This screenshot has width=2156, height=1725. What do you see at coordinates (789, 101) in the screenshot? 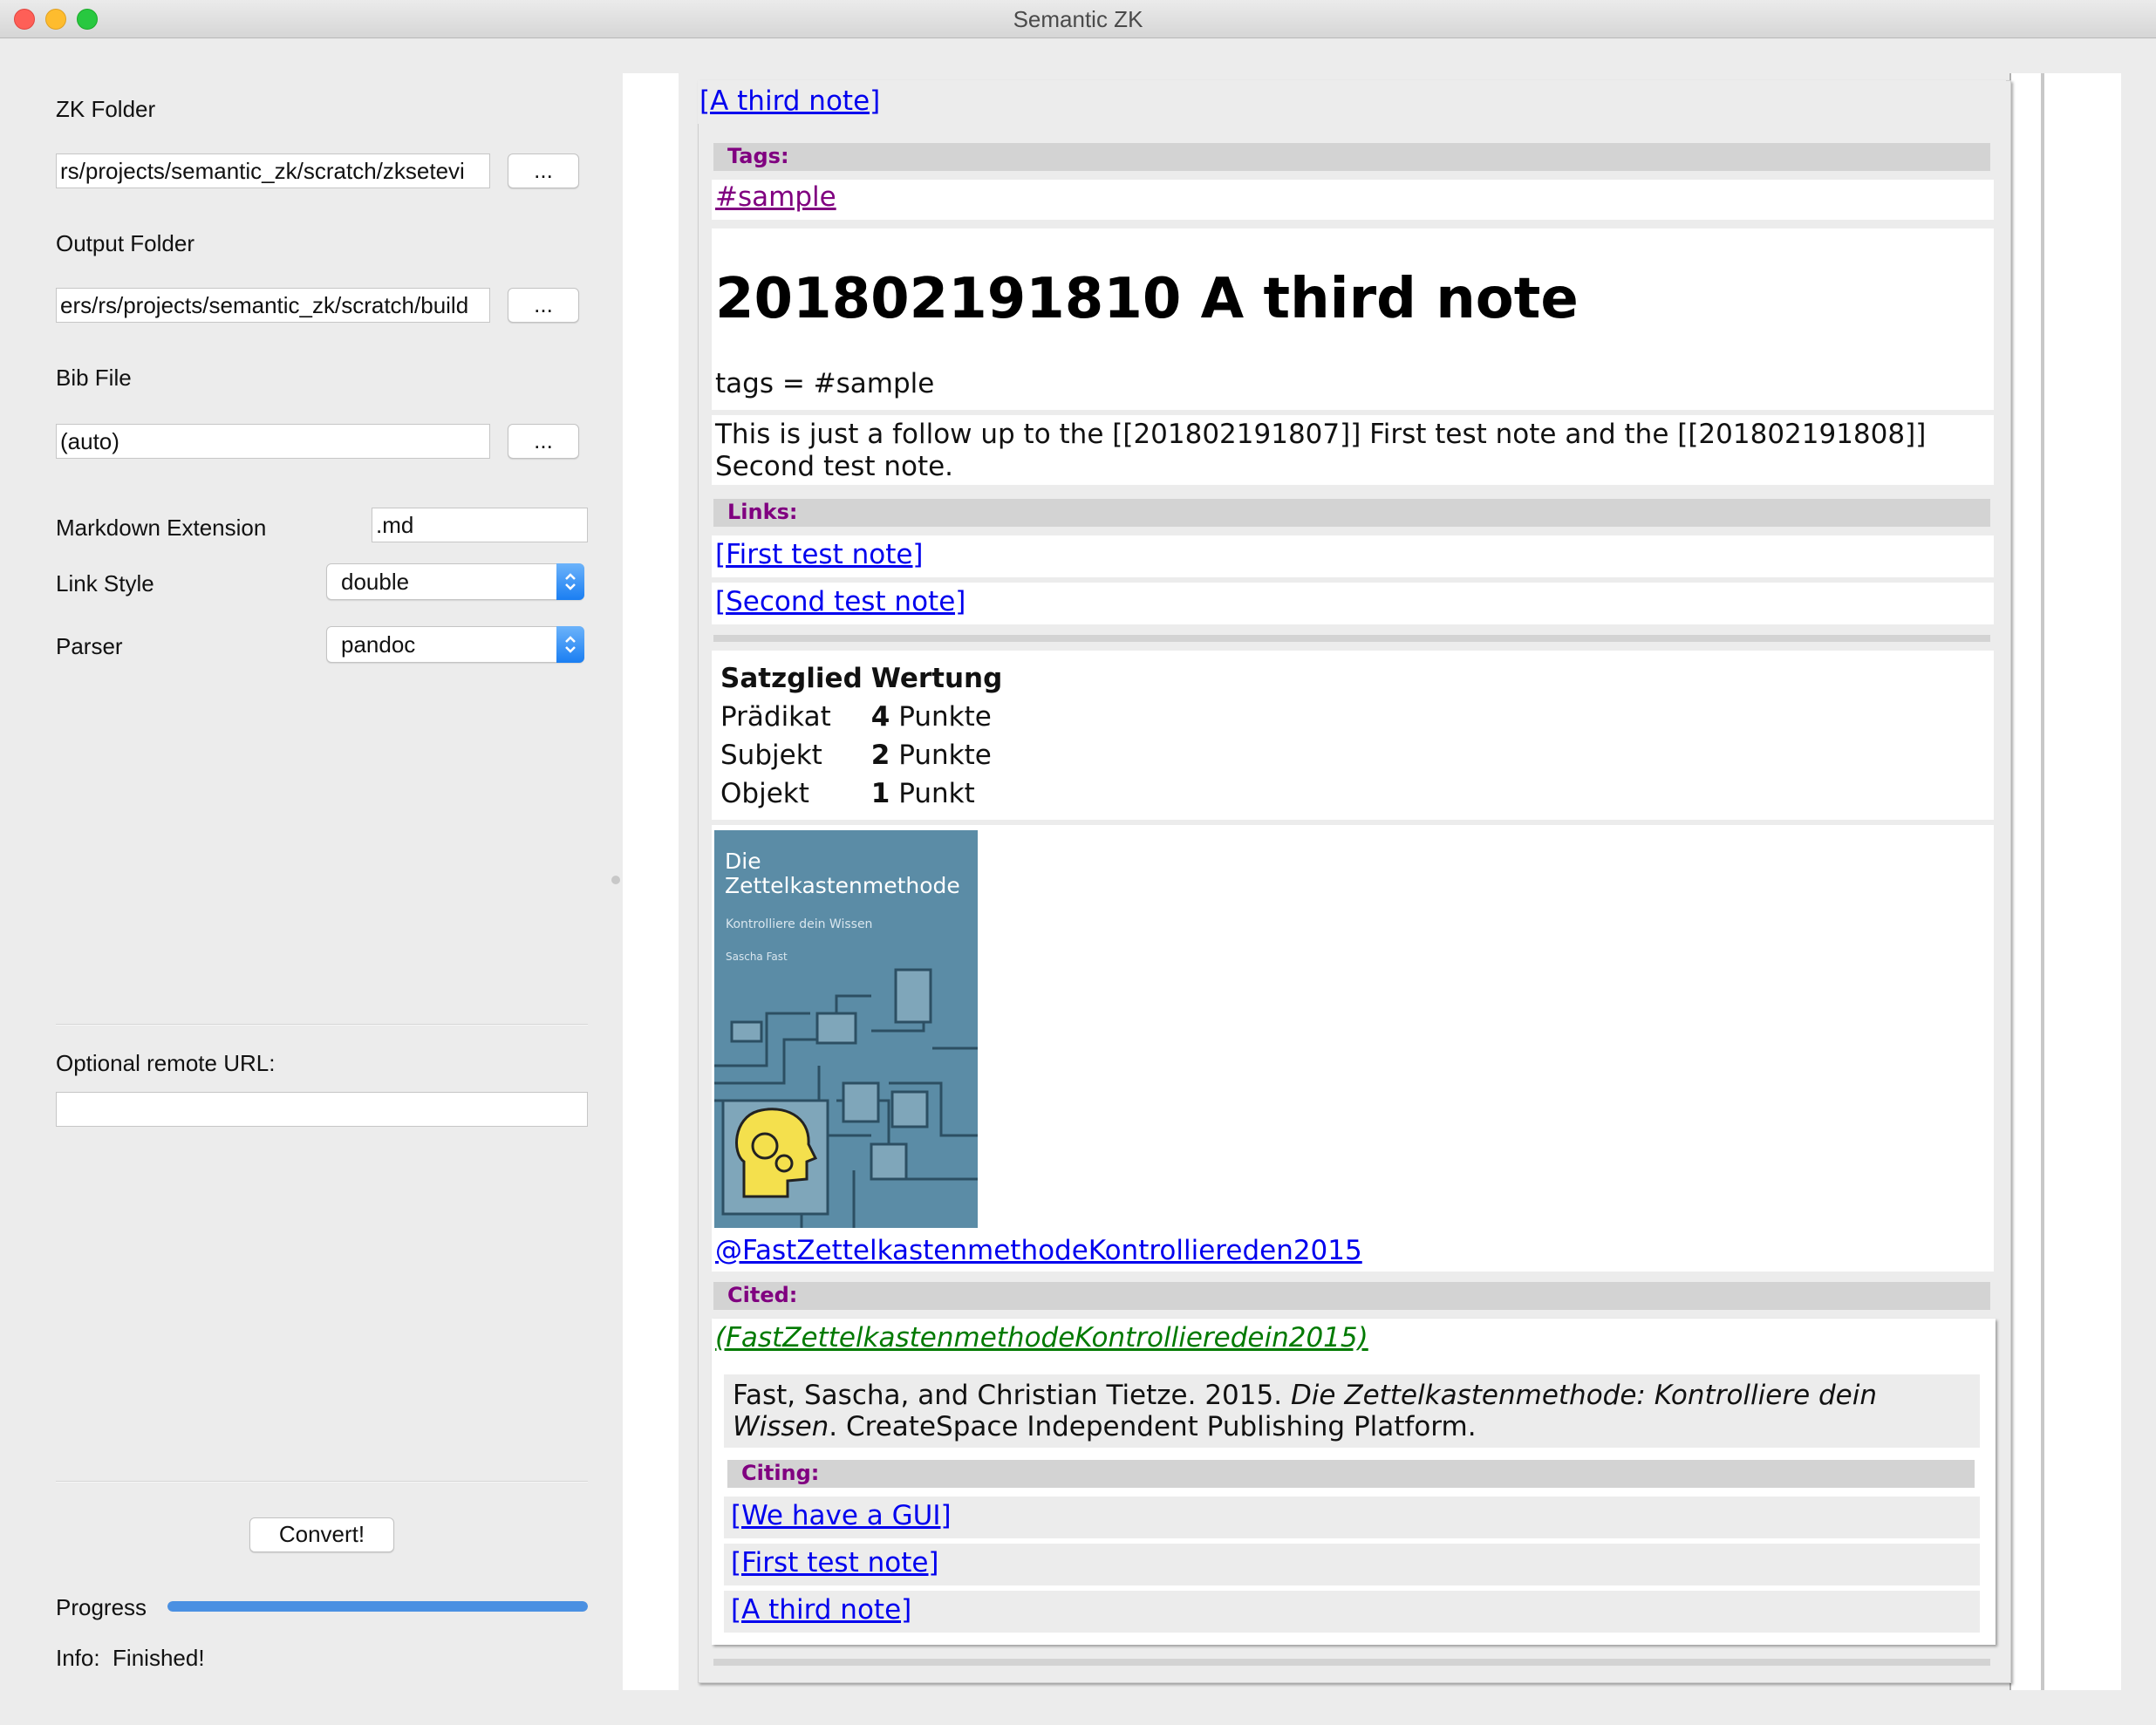
I see `note-title-link: [A third note]` at bounding box center [789, 101].